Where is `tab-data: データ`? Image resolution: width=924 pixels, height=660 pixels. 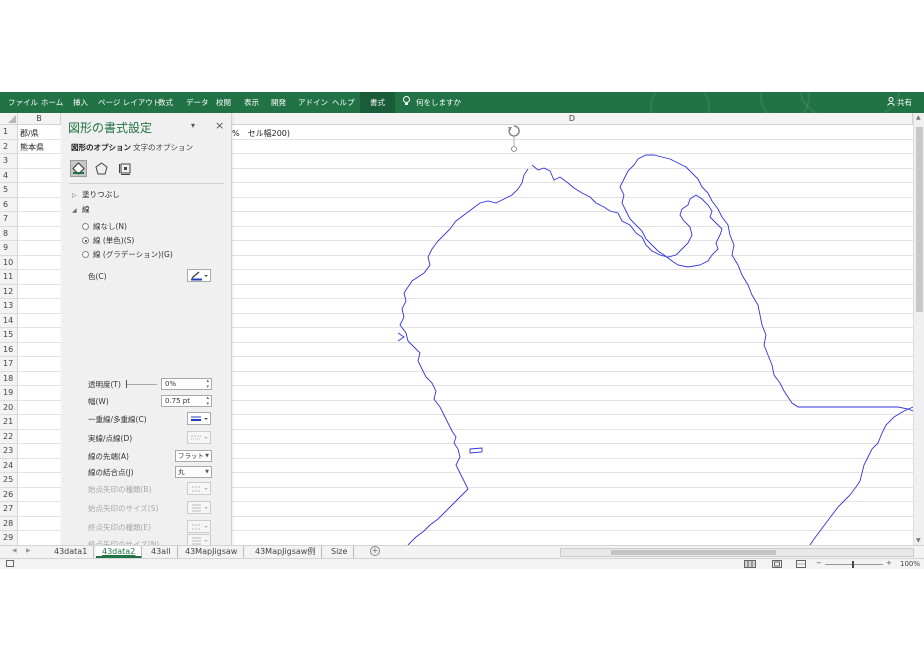
tab-data: データ is located at coordinates (197, 102).